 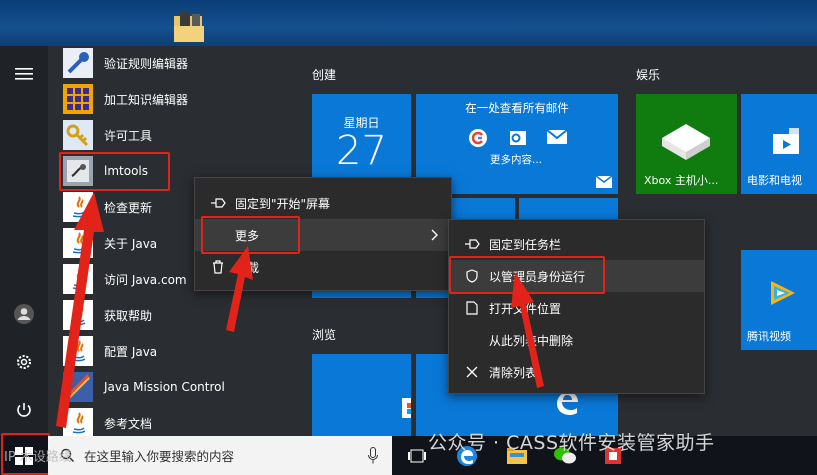 I want to click on microphone-icon, so click(x=373, y=455).